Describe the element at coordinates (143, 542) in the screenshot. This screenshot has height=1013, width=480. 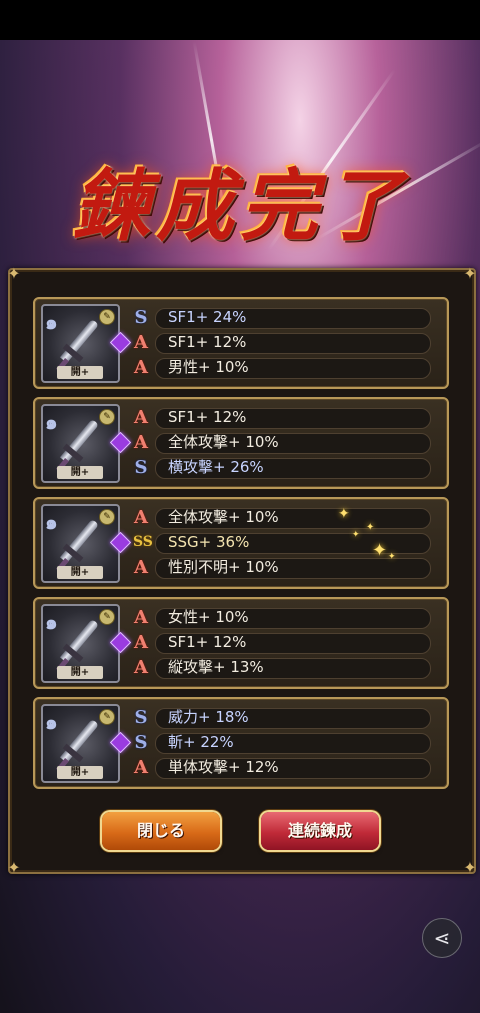
I see `ssg-rank-icon: SS` at that location.